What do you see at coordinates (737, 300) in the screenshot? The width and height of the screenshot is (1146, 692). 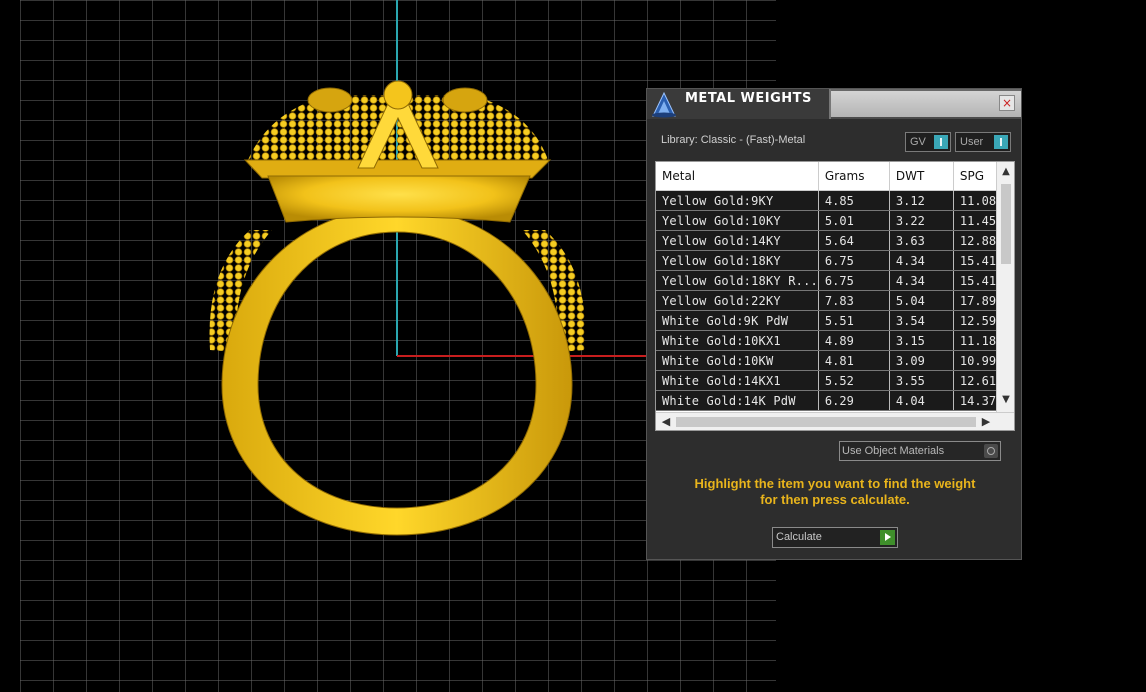 I see `cell-metal: Yellow Gold:22KY` at bounding box center [737, 300].